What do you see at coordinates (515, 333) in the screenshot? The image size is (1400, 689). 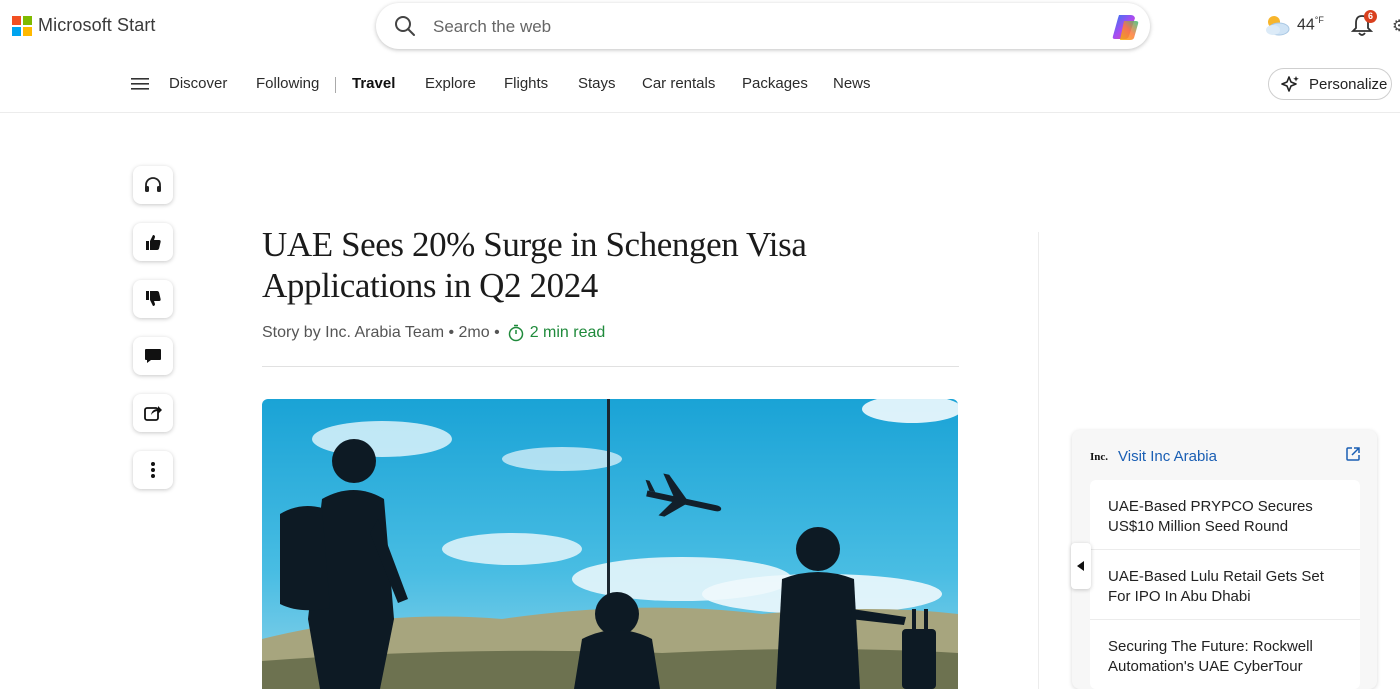 I see `timer-icon` at bounding box center [515, 333].